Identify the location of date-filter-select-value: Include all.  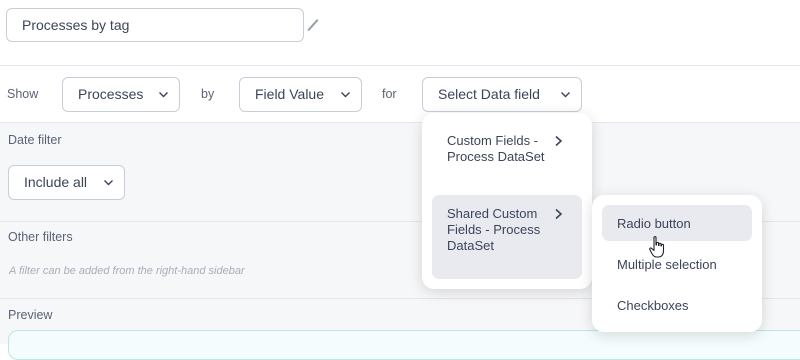
(56, 182).